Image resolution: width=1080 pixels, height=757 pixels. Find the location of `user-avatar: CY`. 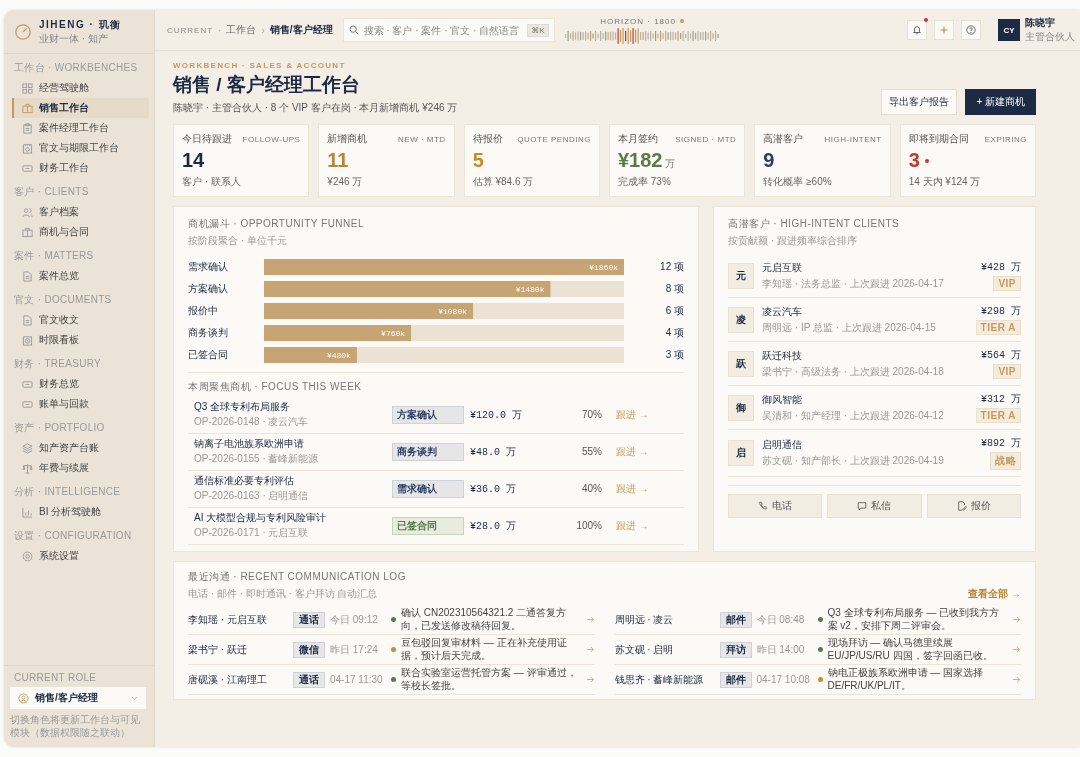

user-avatar: CY is located at coordinates (1009, 30).